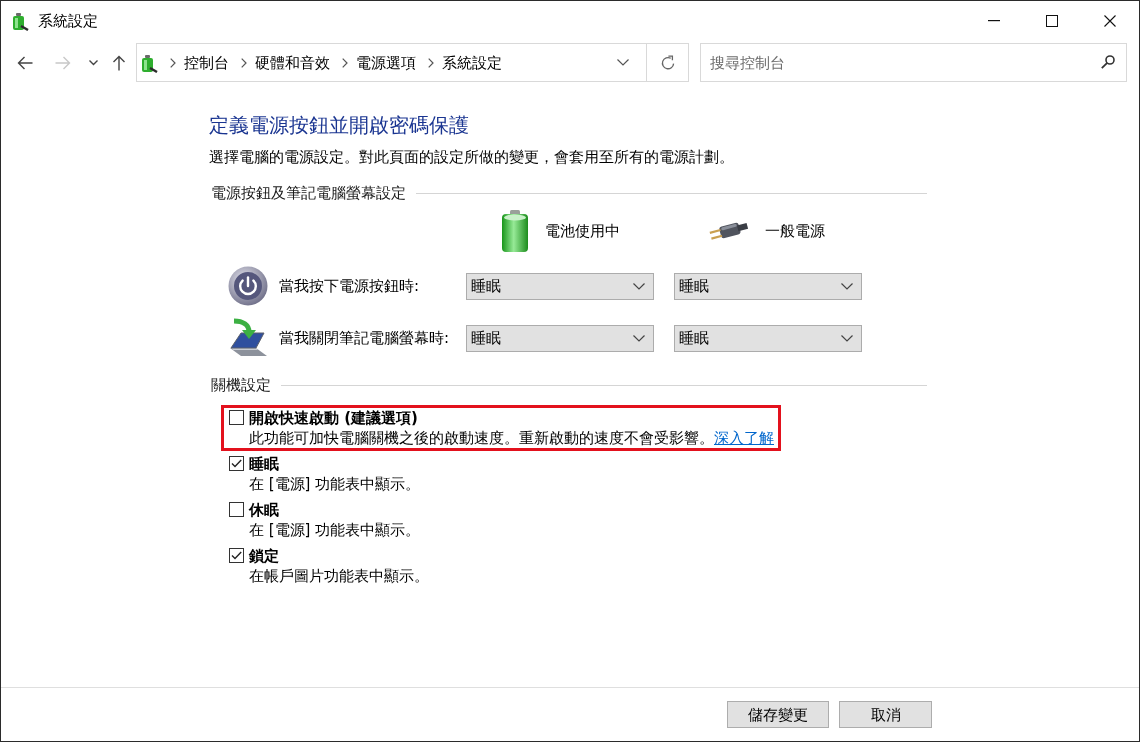  What do you see at coordinates (334, 418) in the screenshot?
I see `option-label: 開啟快速啟動 (建議選項)` at bounding box center [334, 418].